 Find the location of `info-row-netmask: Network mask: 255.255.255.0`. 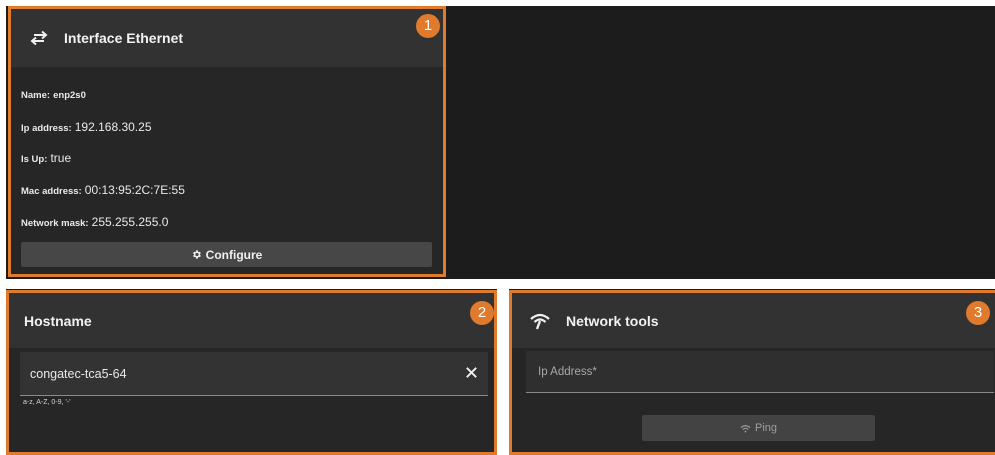

info-row-netmask: Network mask: 255.255.255.0 is located at coordinates (94, 222).